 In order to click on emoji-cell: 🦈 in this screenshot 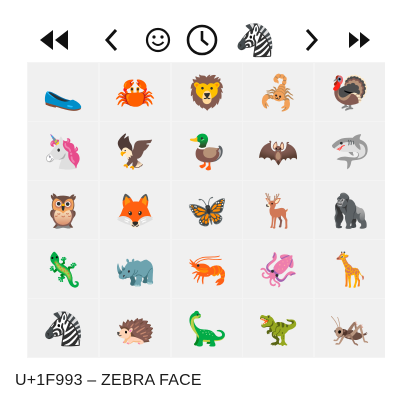, I will do `click(350, 151)`.